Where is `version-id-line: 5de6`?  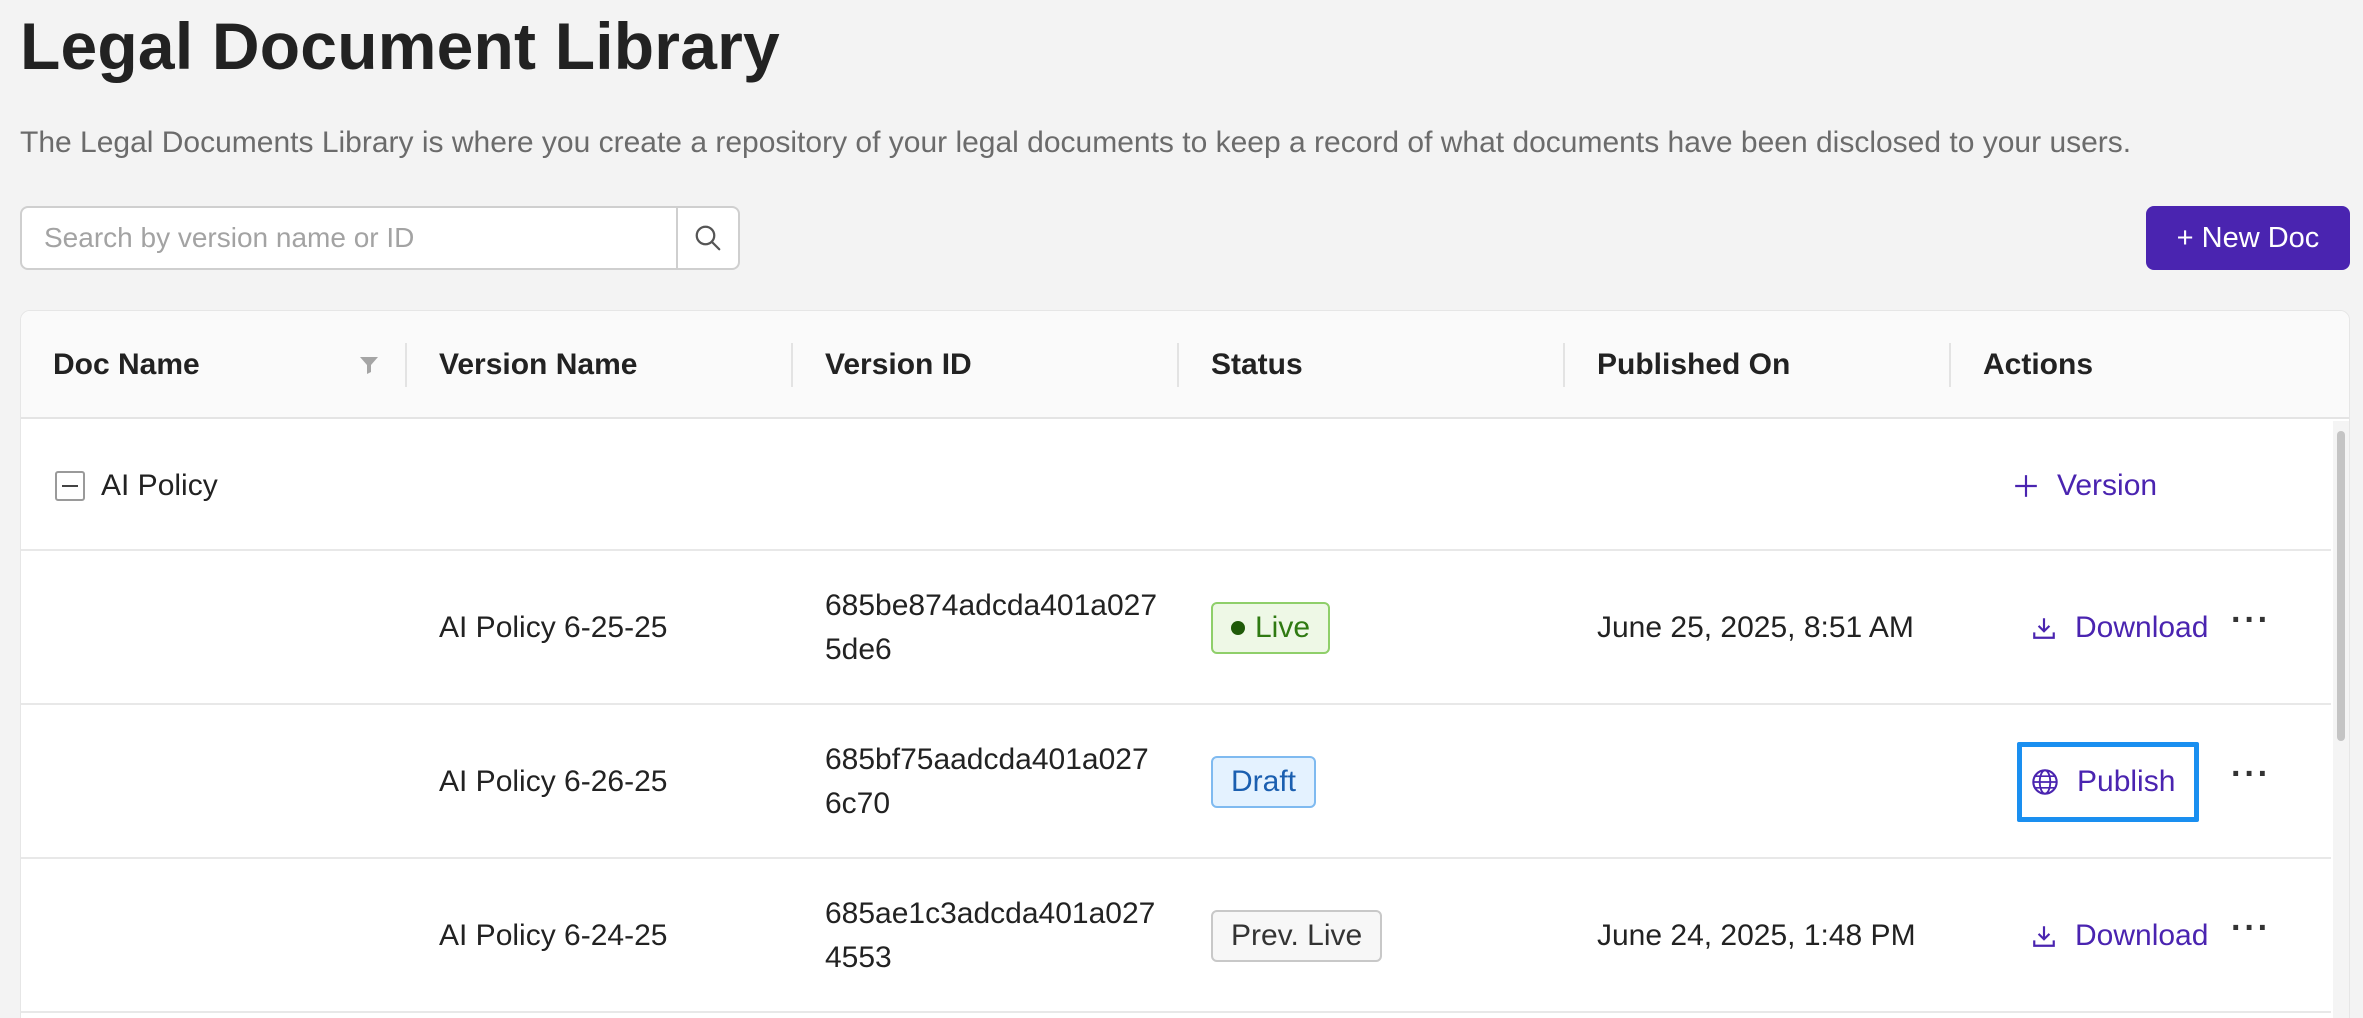 version-id-line: 5de6 is located at coordinates (858, 649).